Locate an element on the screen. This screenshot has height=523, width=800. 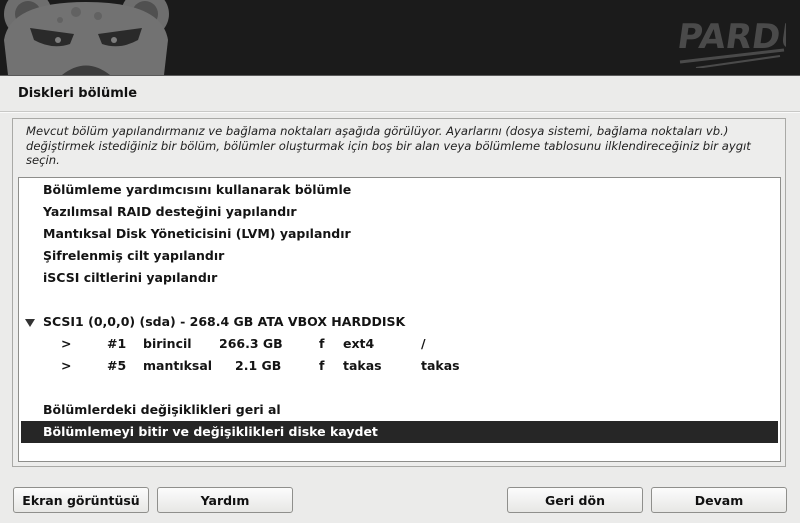
help-button: Yardım is located at coordinates (225, 500).